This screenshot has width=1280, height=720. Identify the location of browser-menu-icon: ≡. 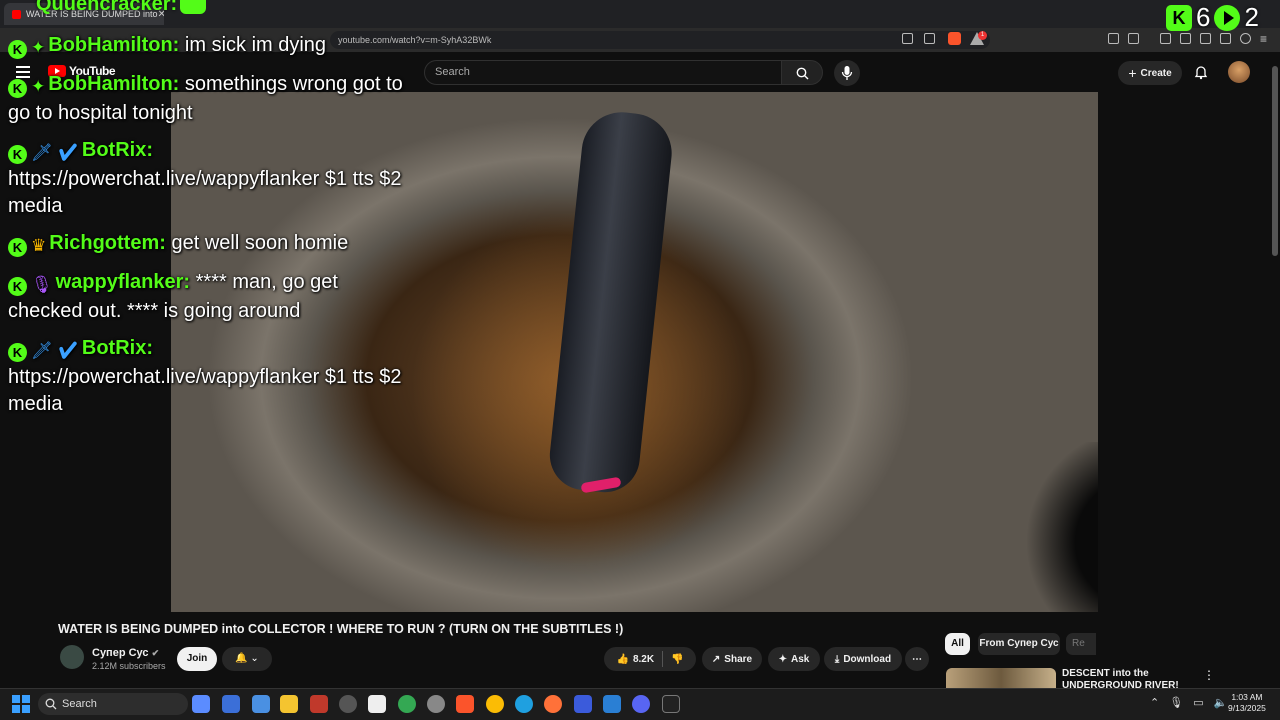
(1263, 39).